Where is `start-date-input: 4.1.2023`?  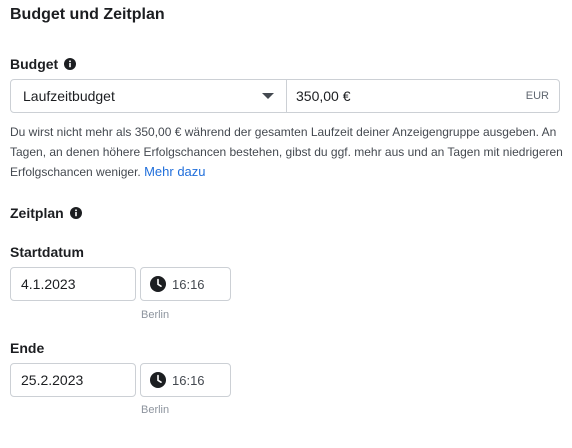
start-date-input: 4.1.2023 is located at coordinates (73, 284).